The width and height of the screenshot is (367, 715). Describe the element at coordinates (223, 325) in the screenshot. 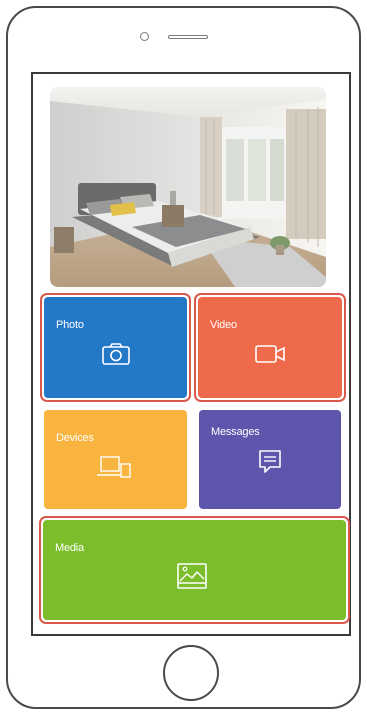

I see `video-tile-label: Video` at that location.